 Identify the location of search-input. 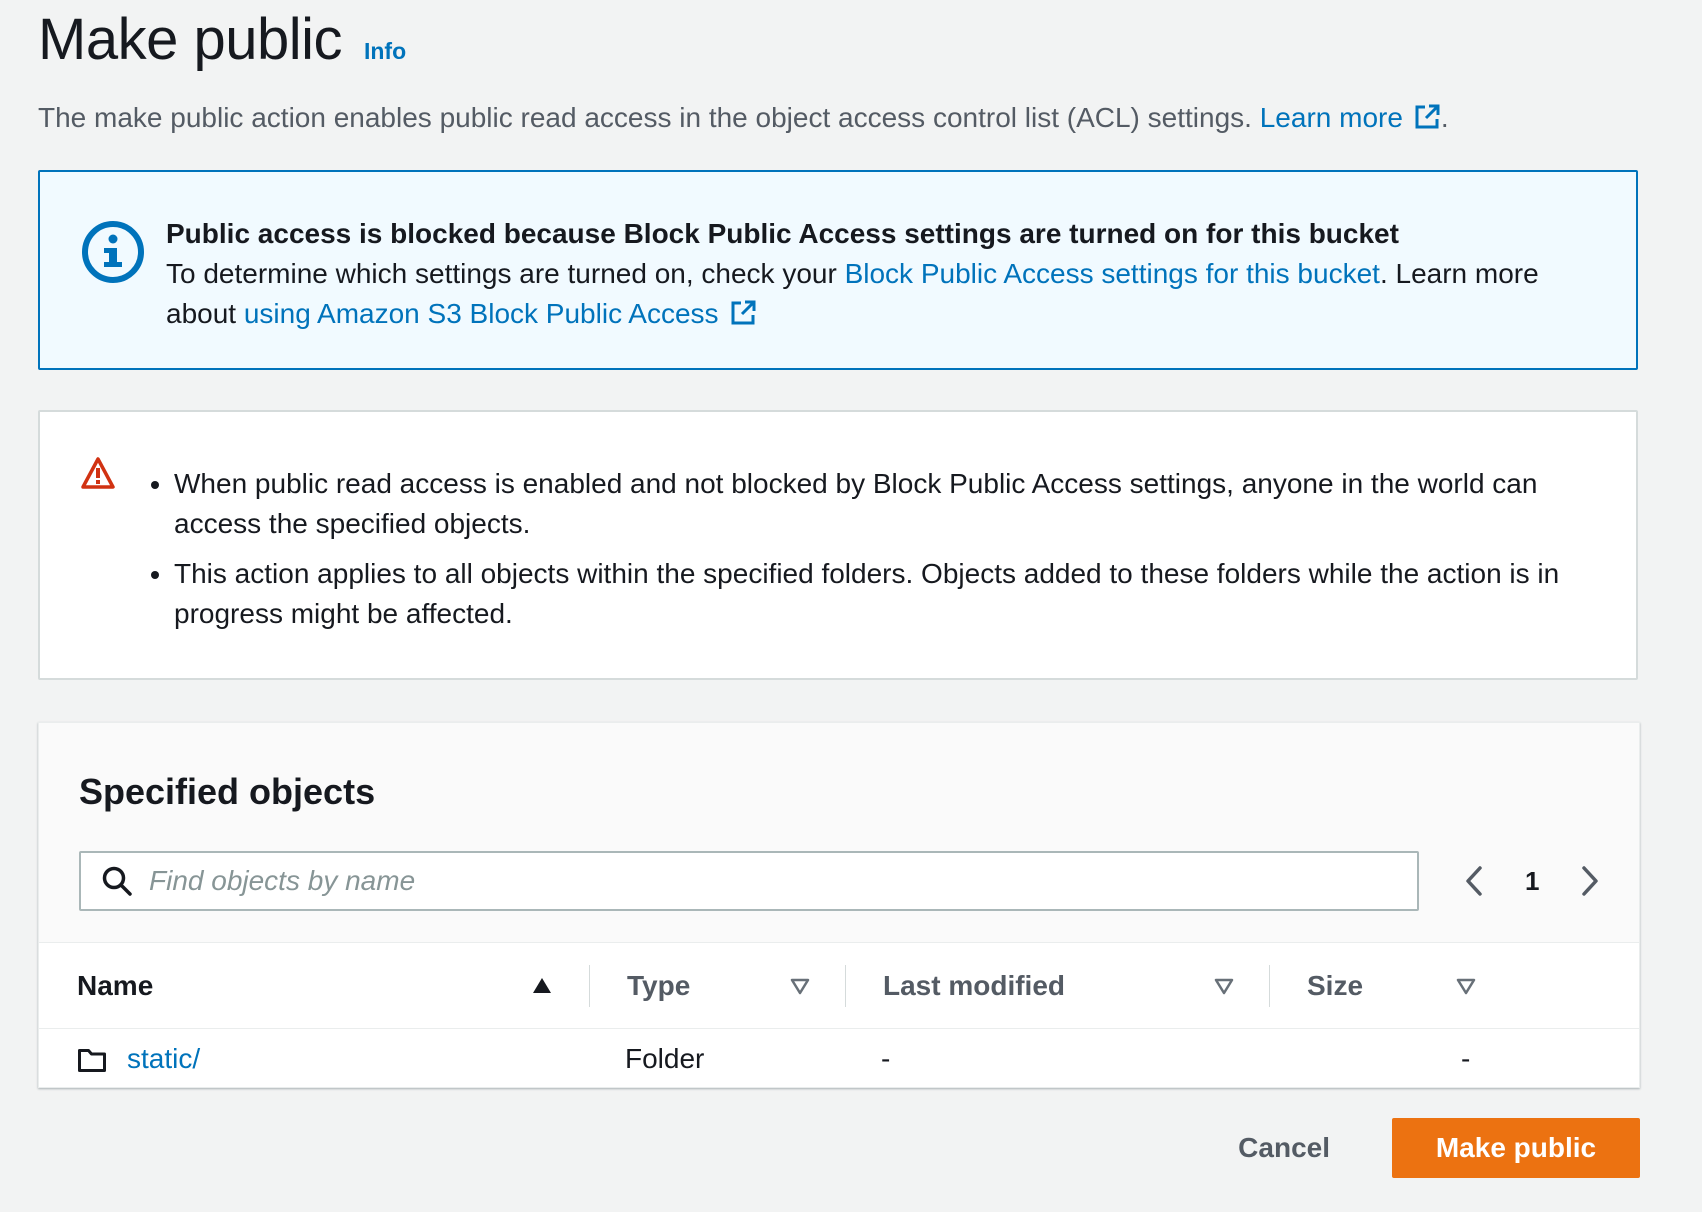
(749, 881).